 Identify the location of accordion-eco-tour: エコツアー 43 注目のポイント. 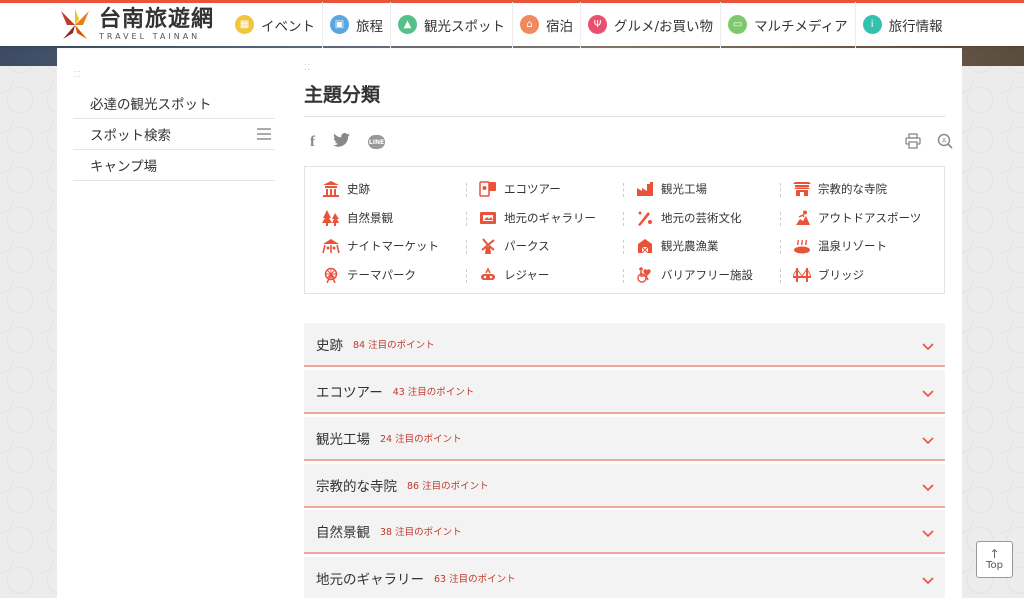
(624, 392).